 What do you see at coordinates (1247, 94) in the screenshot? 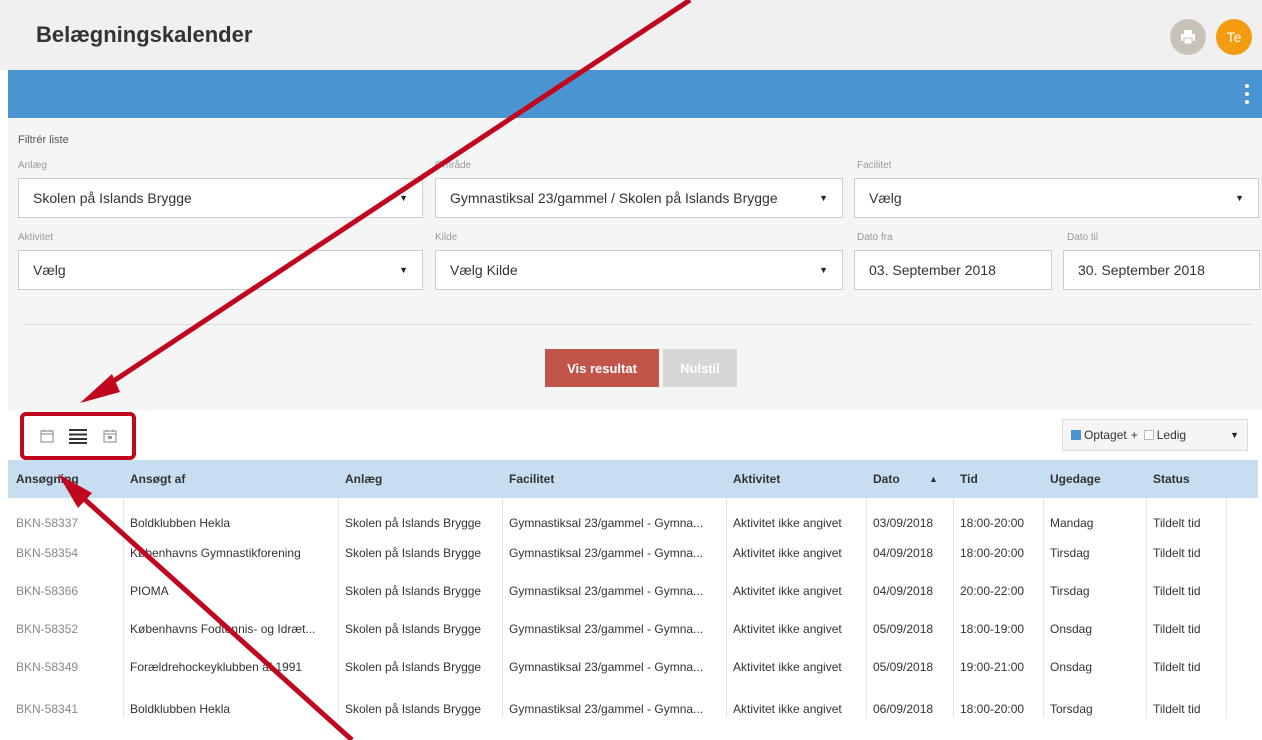
I see `kebab-menu-icon` at bounding box center [1247, 94].